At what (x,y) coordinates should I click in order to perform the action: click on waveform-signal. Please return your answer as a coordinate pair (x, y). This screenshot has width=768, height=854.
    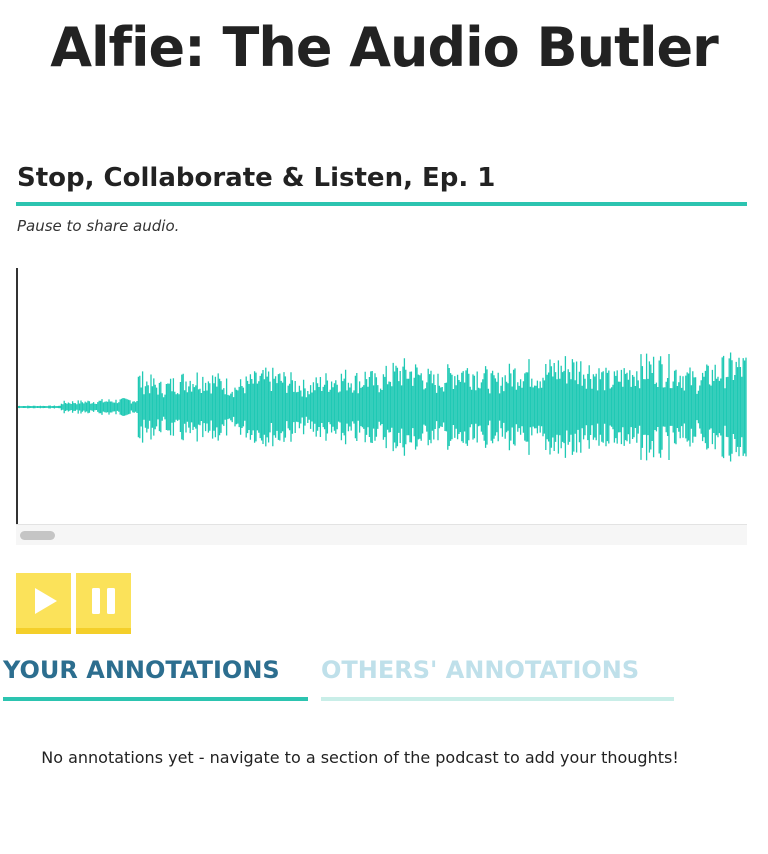
    Looking at the image, I should click on (382, 407).